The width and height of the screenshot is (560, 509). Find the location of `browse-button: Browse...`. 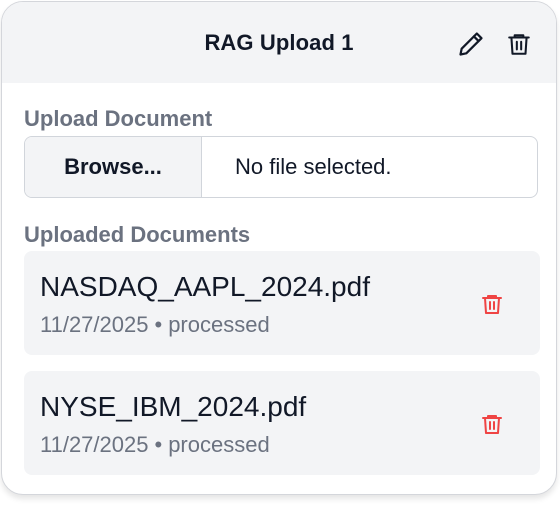

browse-button: Browse... is located at coordinates (113, 167).